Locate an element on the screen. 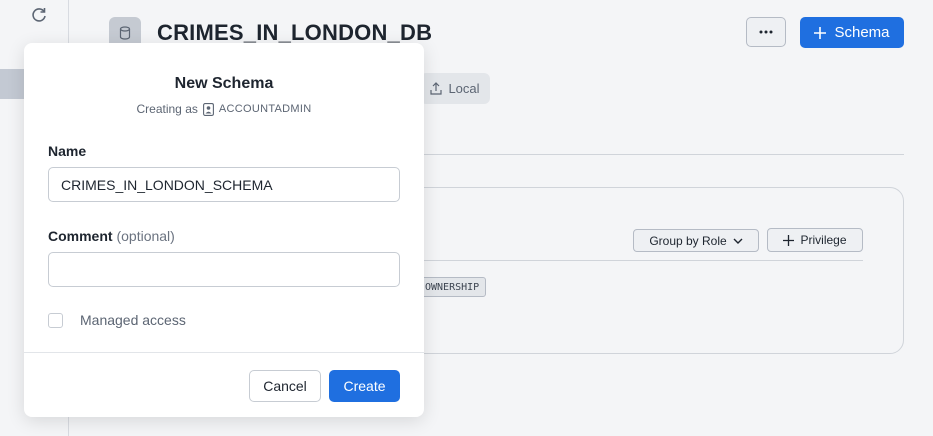 This screenshot has height=436, width=933. tabs-divider is located at coordinates (664, 154).